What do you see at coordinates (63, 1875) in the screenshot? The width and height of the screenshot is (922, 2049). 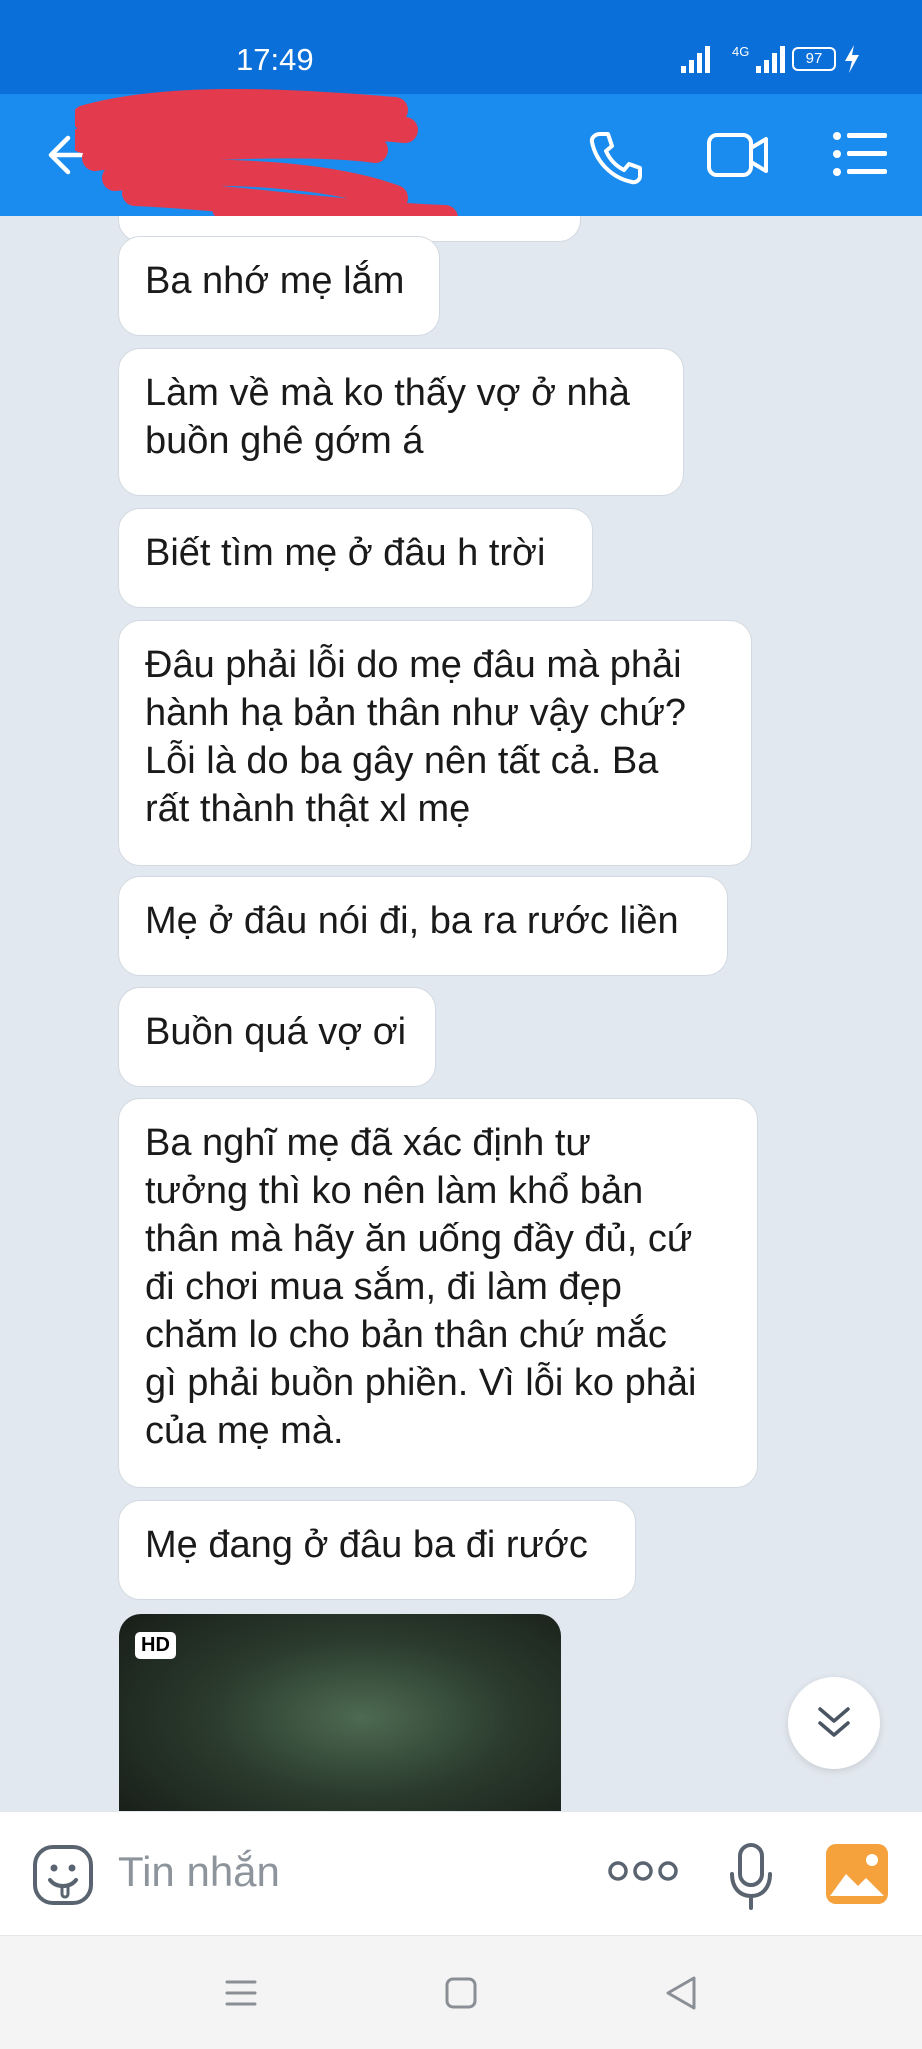 I see `sticker-emoji-icon` at bounding box center [63, 1875].